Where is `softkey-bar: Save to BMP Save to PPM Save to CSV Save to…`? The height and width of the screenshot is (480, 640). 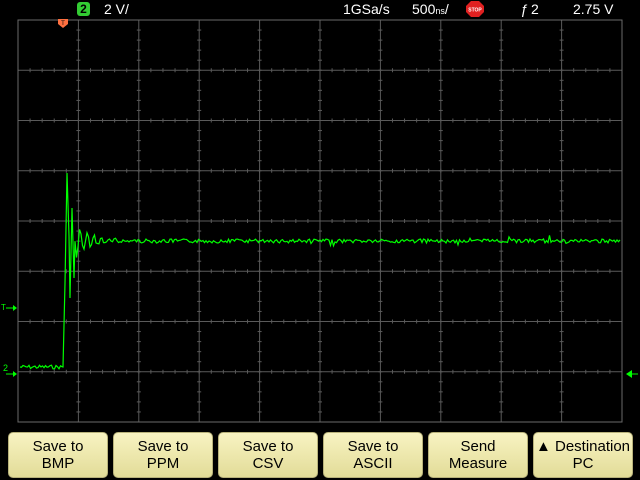 softkey-bar: Save to BMP Save to PPM Save to CSV Save to… is located at coordinates (320, 452).